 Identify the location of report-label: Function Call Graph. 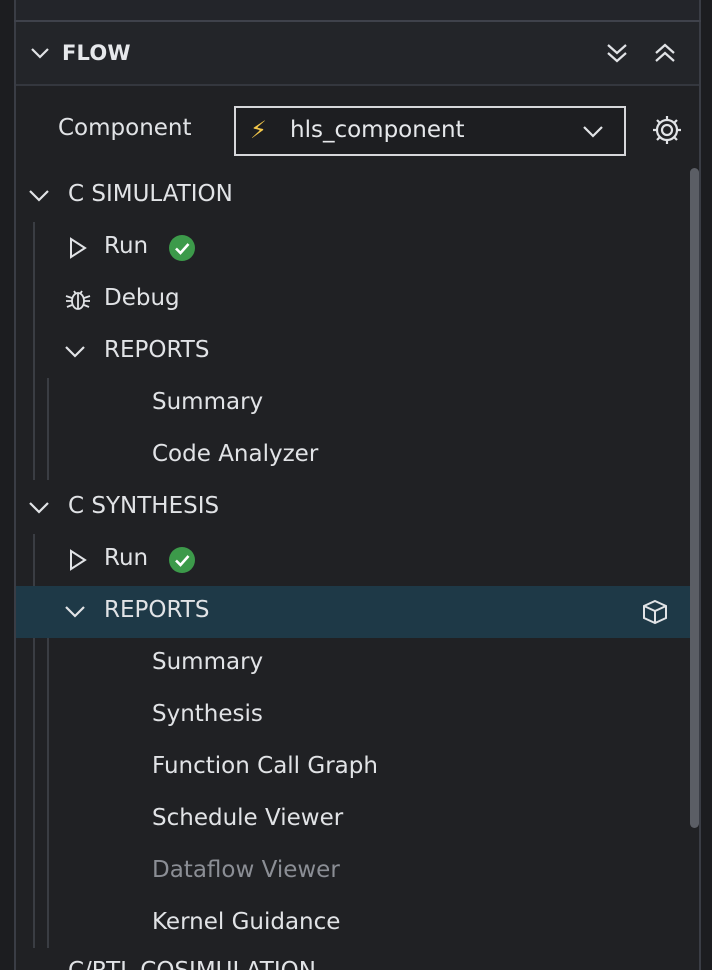
(265, 766).